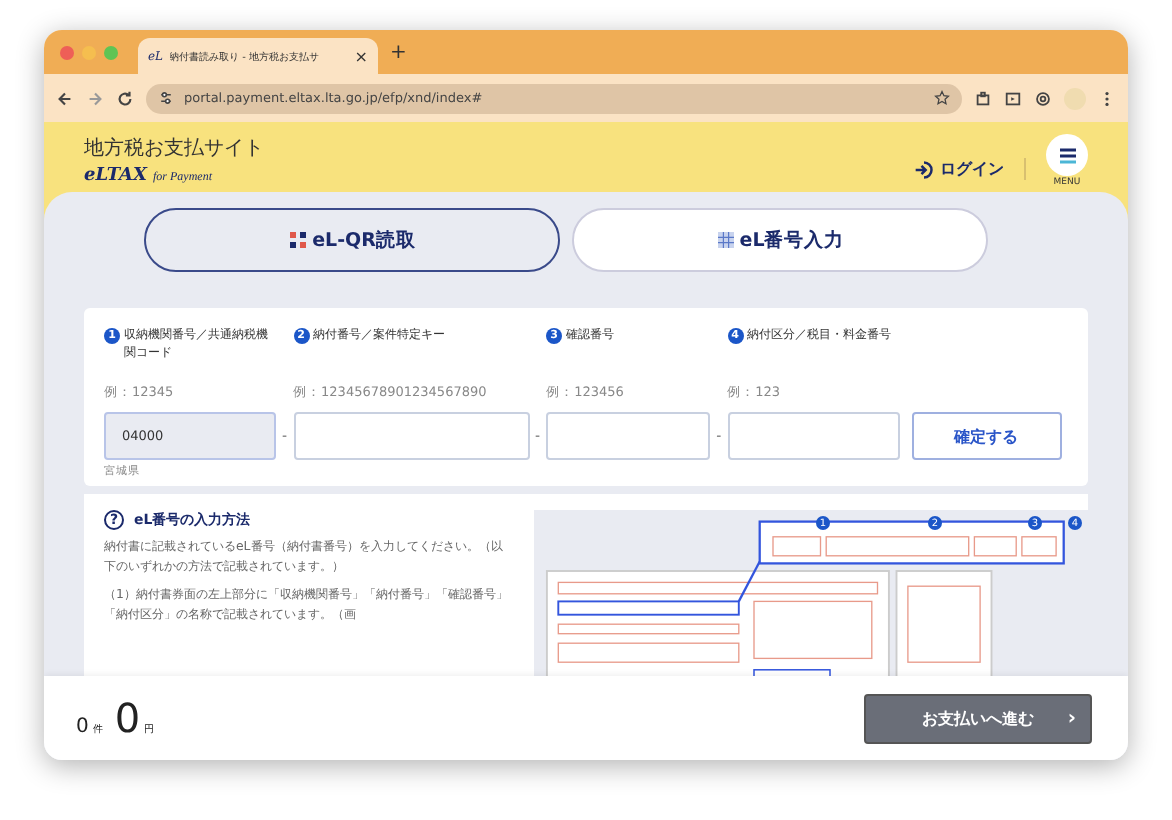  What do you see at coordinates (978, 718) in the screenshot?
I see `proceed-button: お支払いへ進む ›` at bounding box center [978, 718].